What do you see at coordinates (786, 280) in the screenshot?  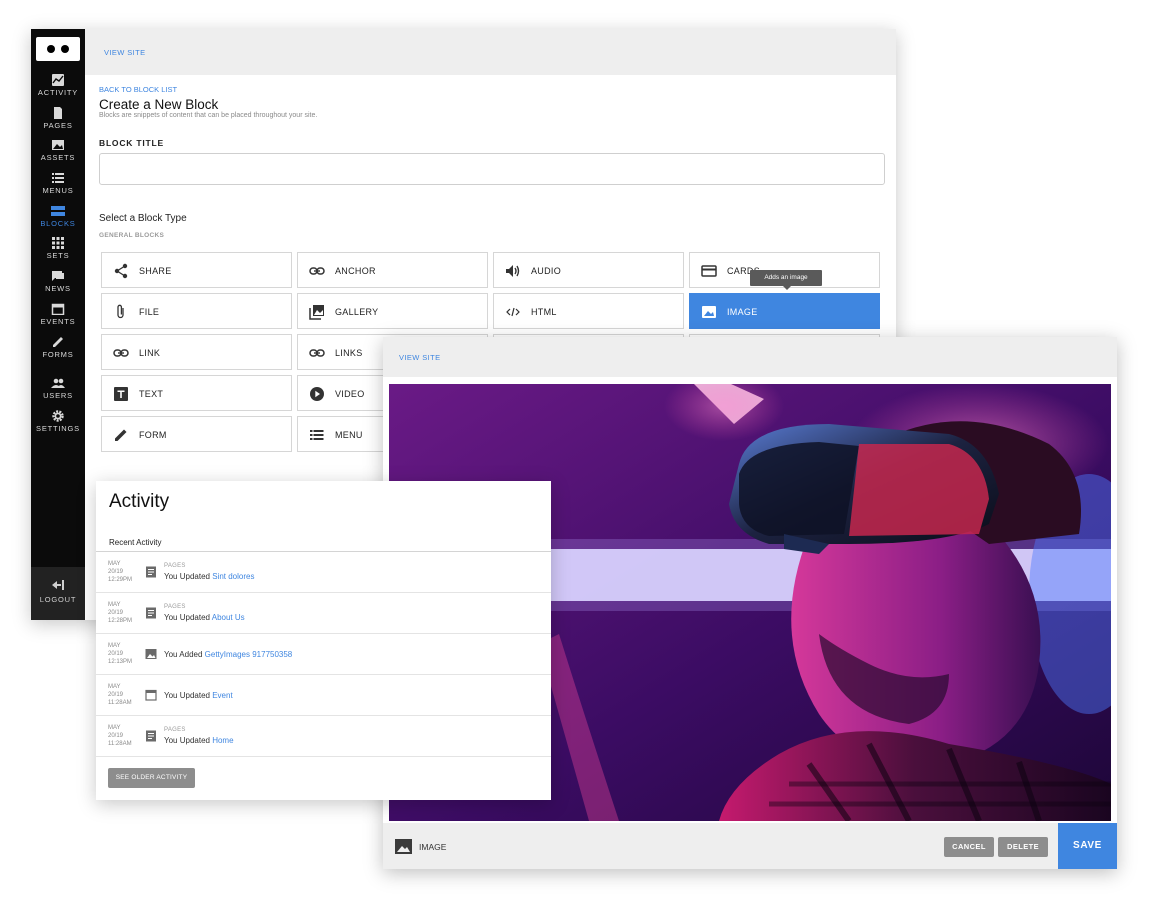 I see `image-tooltip: Adds an image` at bounding box center [786, 280].